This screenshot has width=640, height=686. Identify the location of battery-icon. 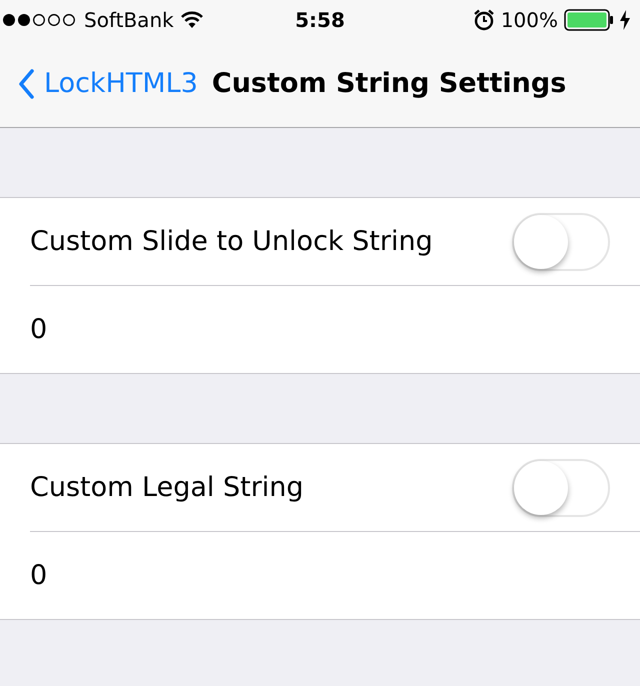
(589, 20).